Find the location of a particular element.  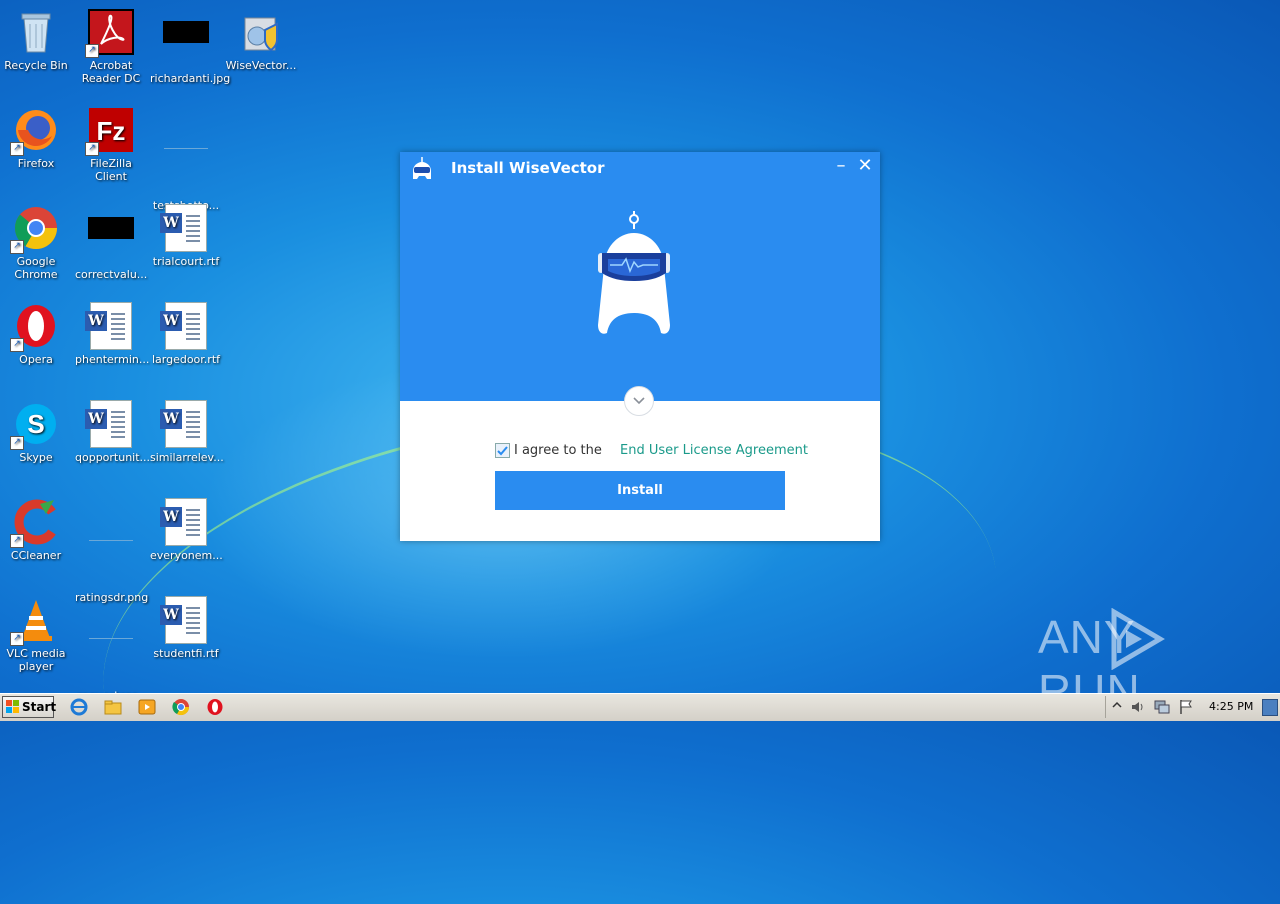

action-center-flag-icon is located at coordinates (1186, 707).